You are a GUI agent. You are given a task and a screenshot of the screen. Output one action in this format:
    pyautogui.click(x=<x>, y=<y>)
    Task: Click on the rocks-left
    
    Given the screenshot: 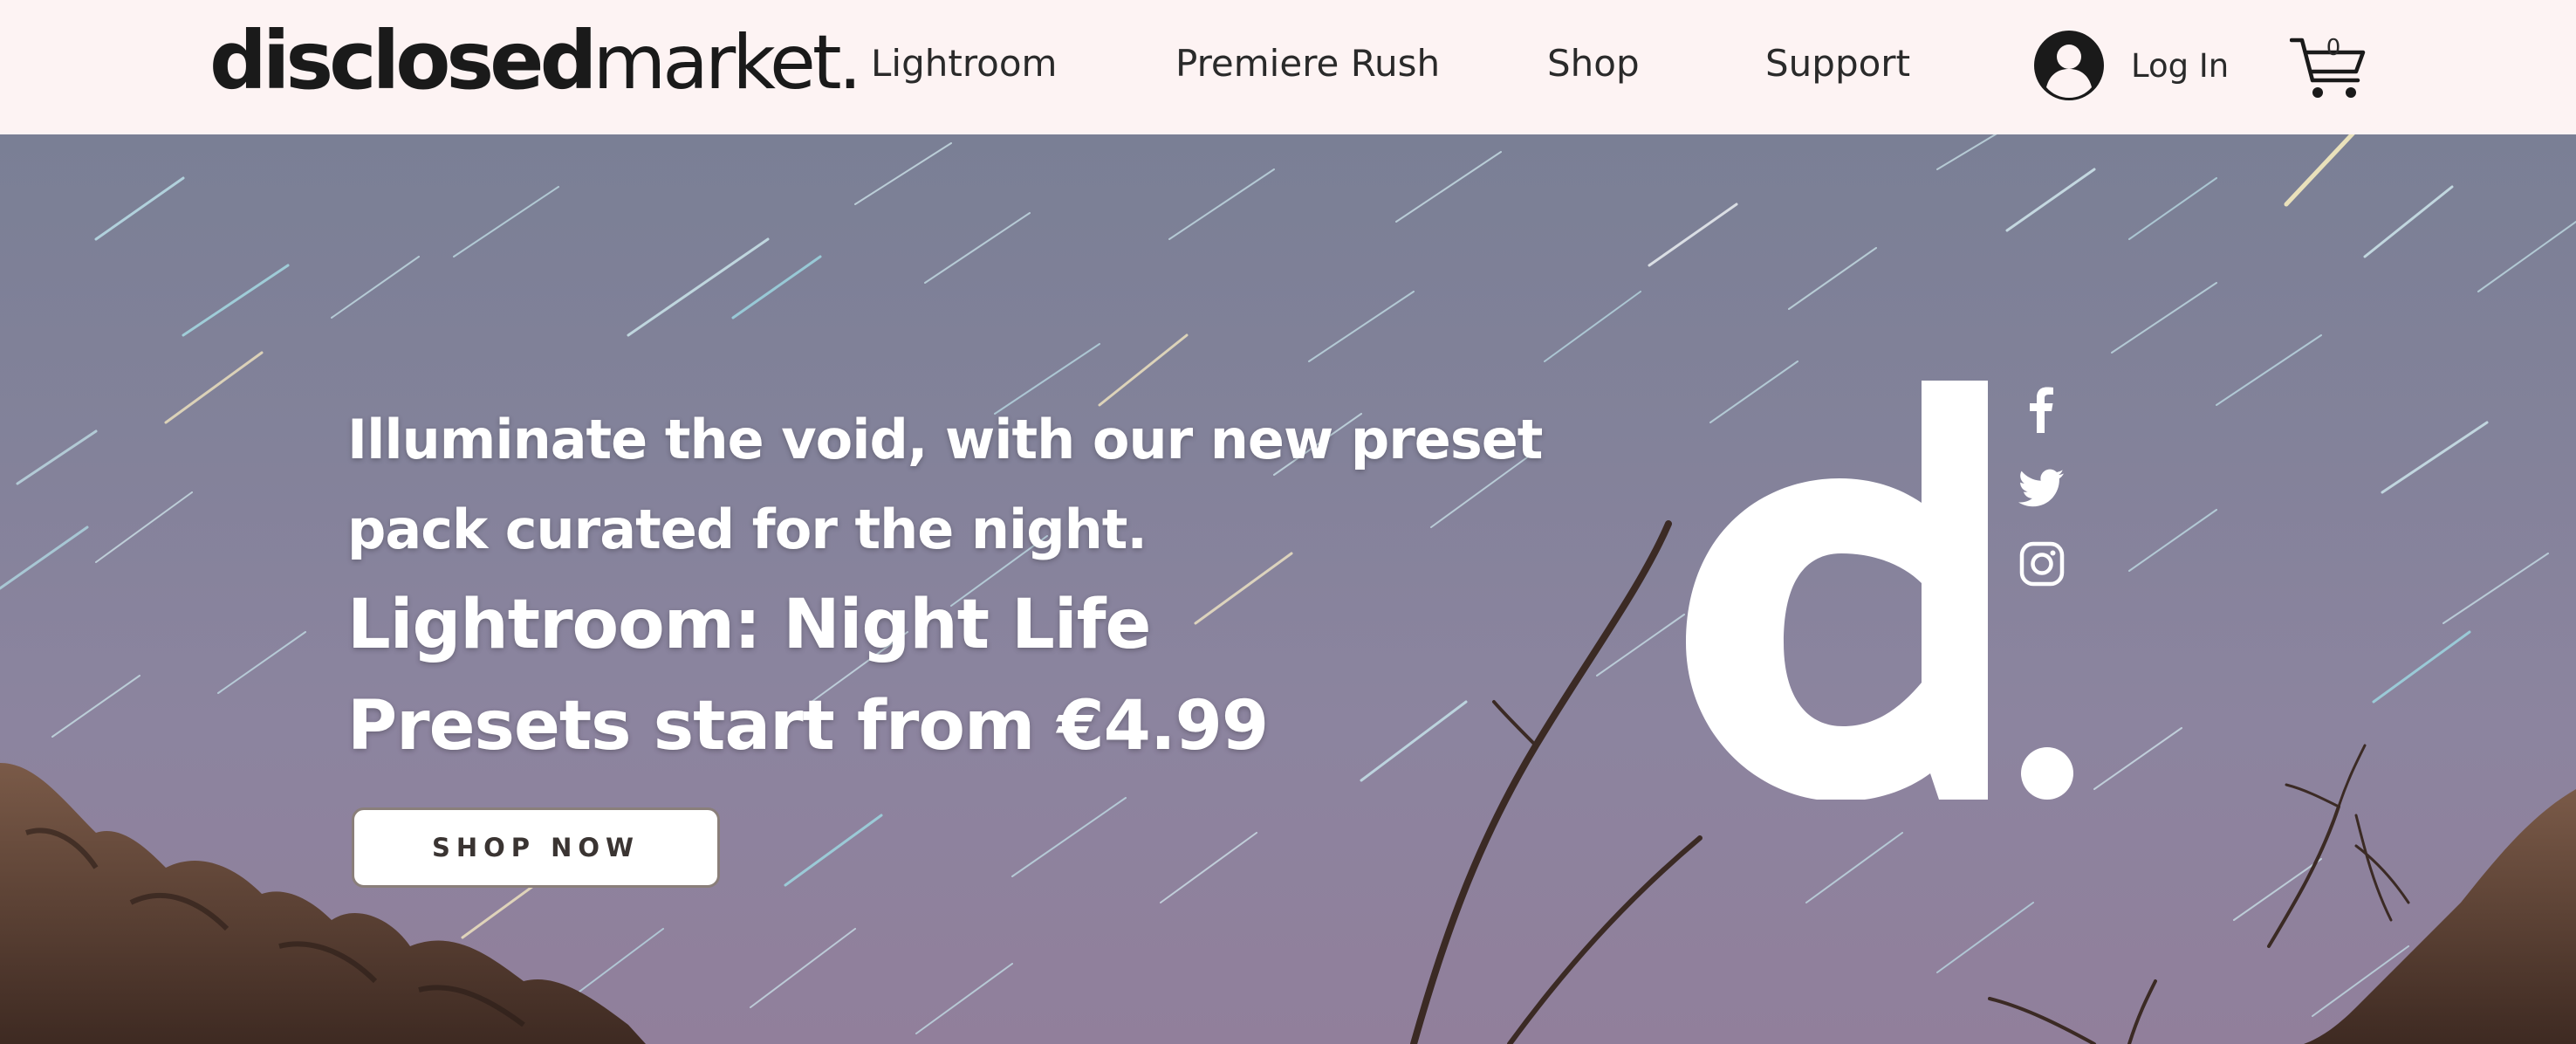 What is the action you would take?
    pyautogui.click(x=323, y=903)
    